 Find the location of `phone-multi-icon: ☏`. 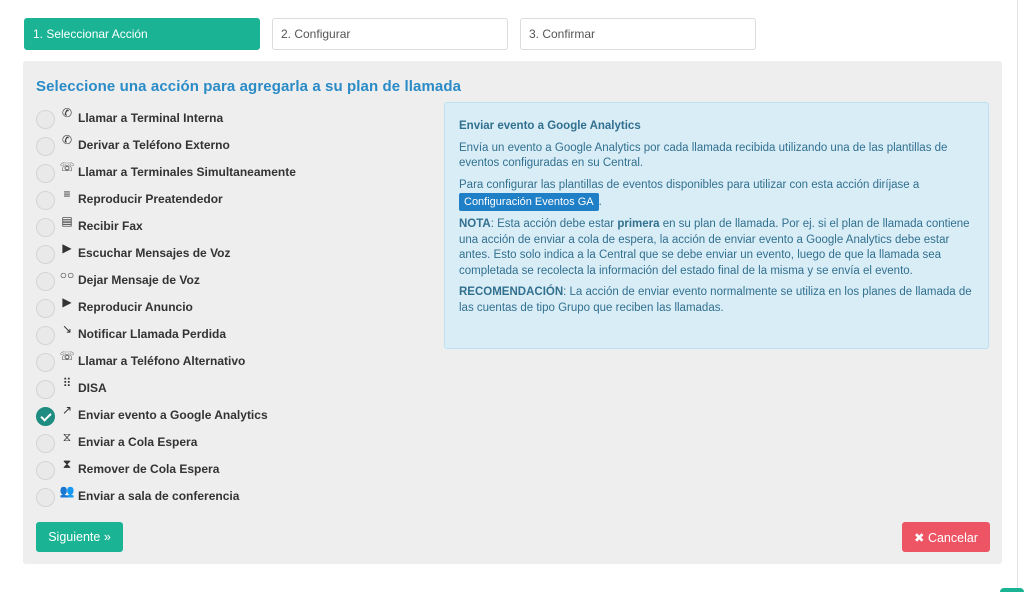

phone-multi-icon: ☏ is located at coordinates (67, 167).